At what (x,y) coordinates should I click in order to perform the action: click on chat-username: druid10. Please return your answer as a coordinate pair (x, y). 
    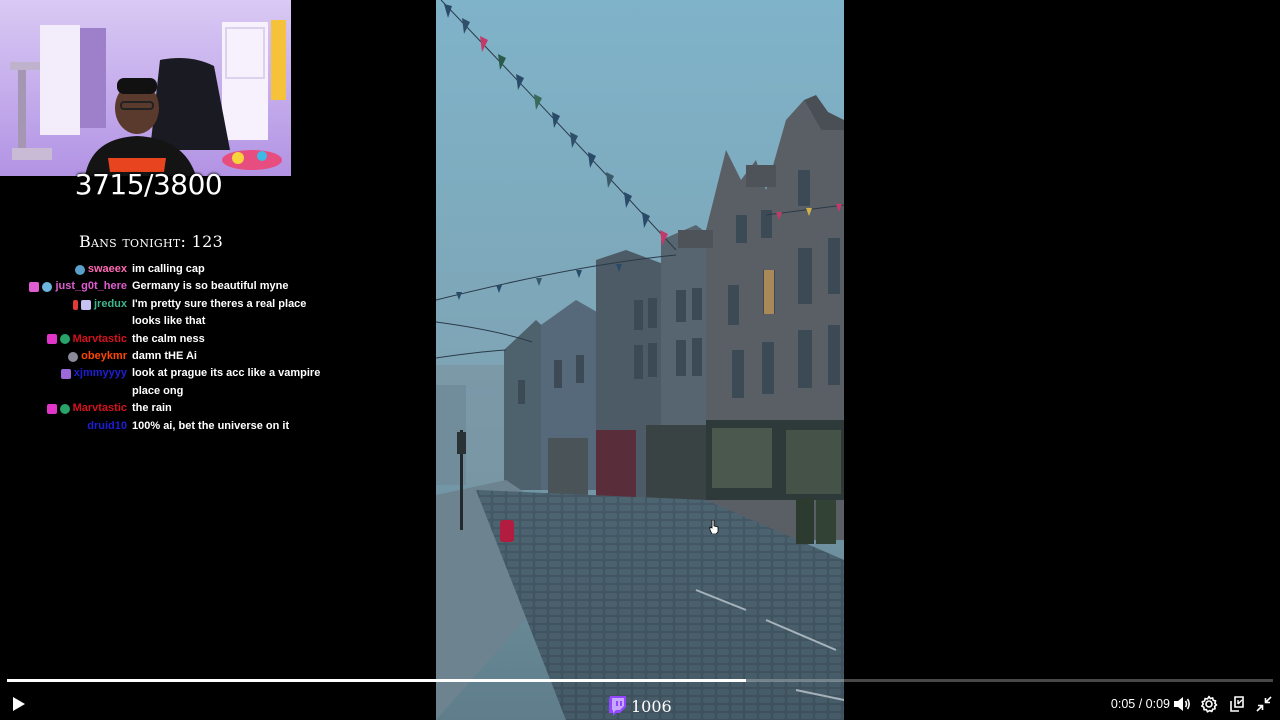
    Looking at the image, I should click on (107, 425).